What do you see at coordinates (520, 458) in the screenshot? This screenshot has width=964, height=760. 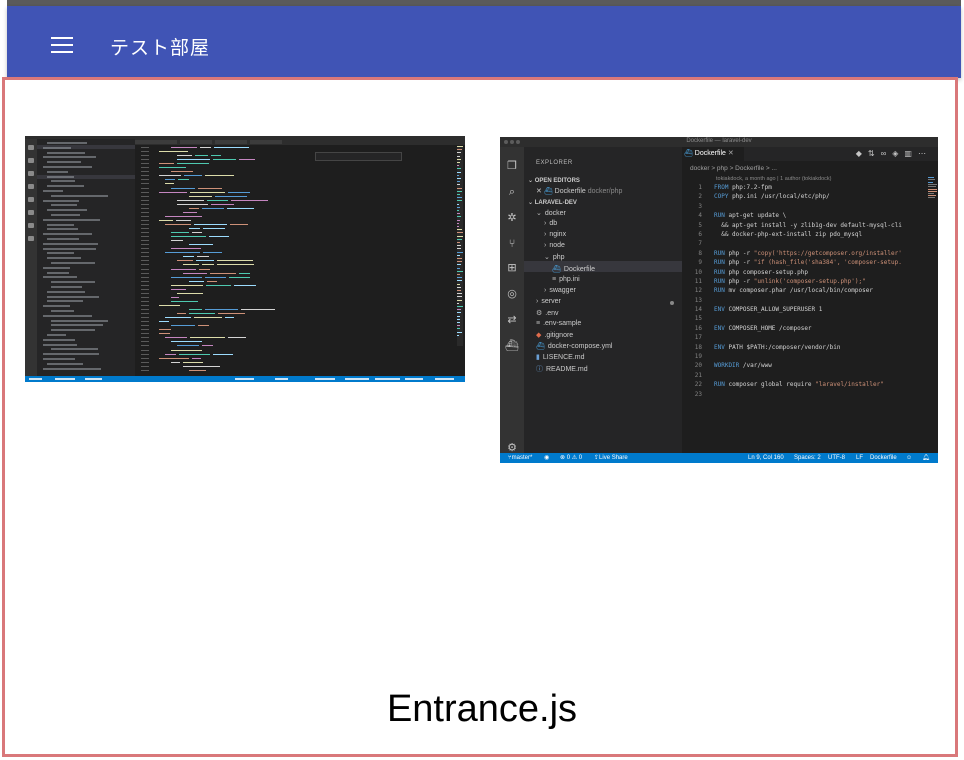 I see `status-branch: ⑂ master*` at bounding box center [520, 458].